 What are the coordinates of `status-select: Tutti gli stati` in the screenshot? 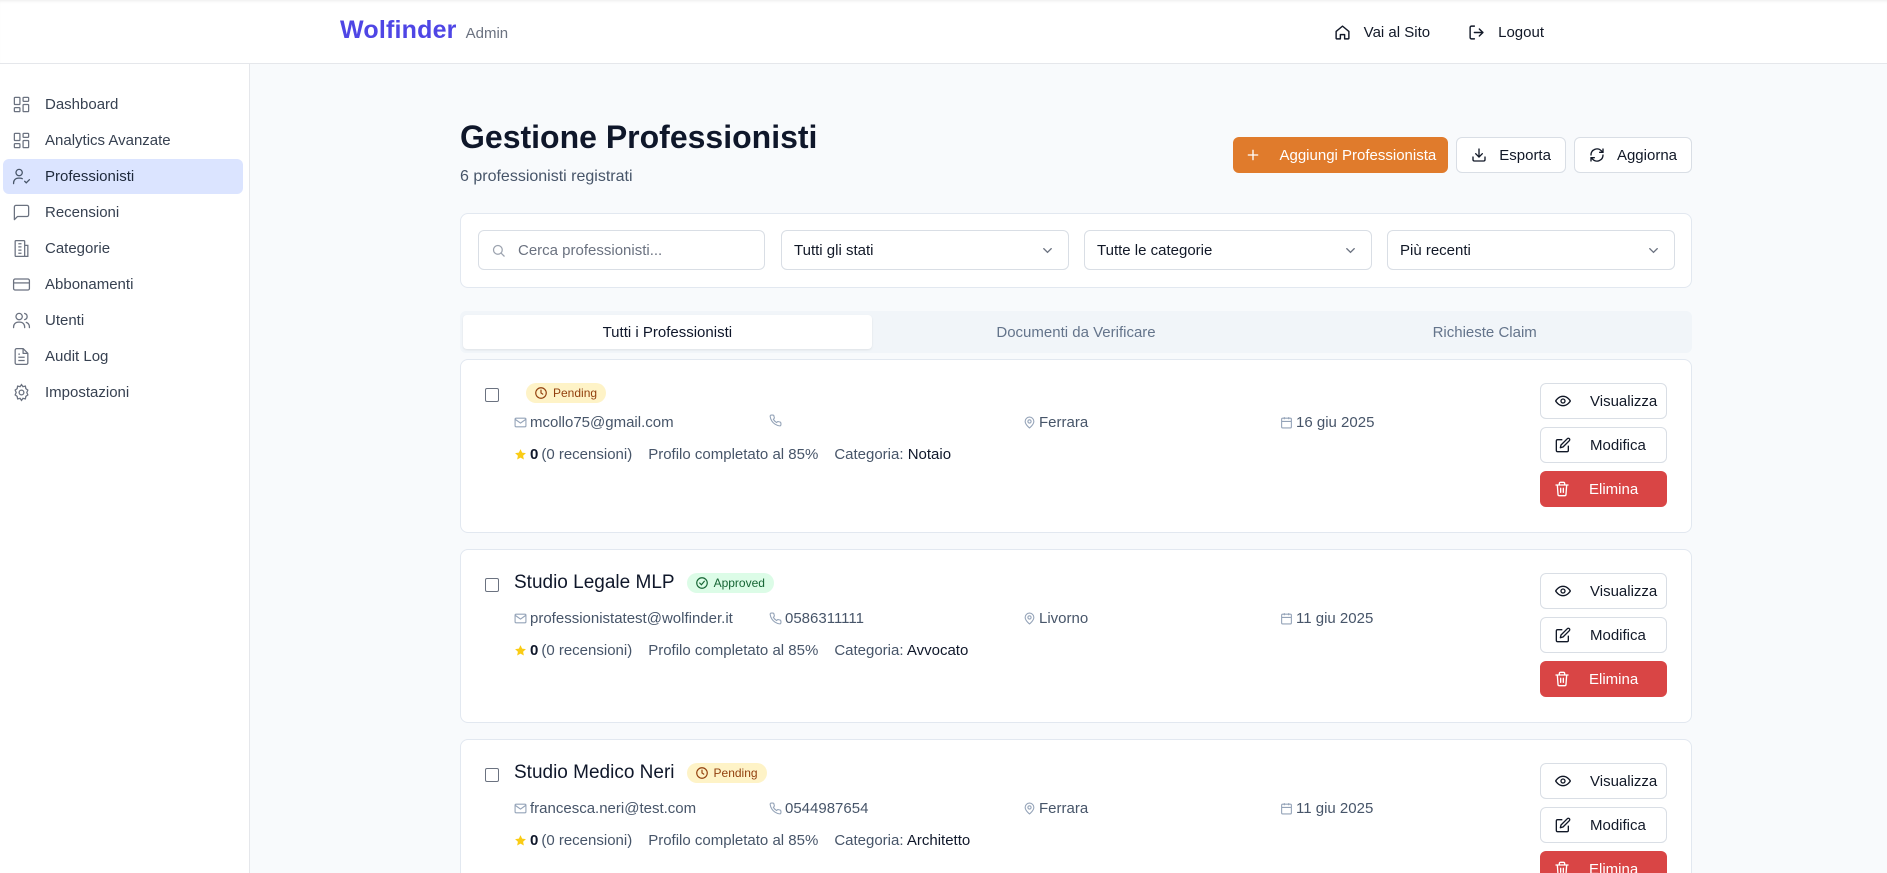 It's located at (925, 250).